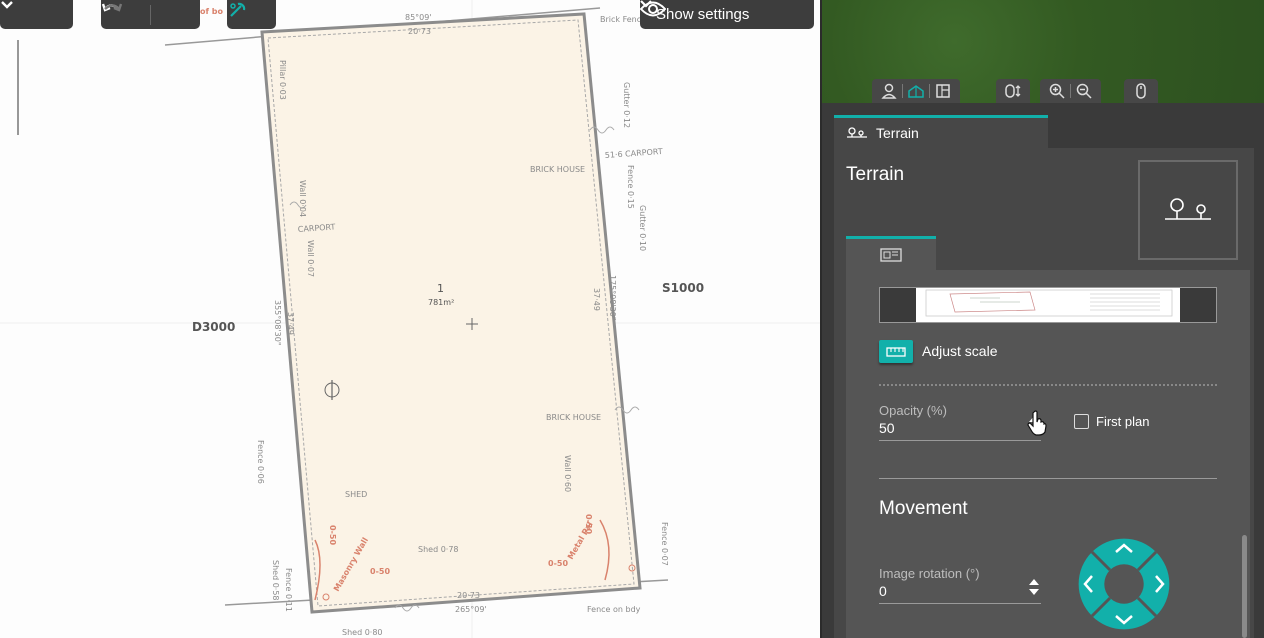 The image size is (1264, 638). What do you see at coordinates (310, 258) in the screenshot?
I see `label-wall-007: Wall 0·07` at bounding box center [310, 258].